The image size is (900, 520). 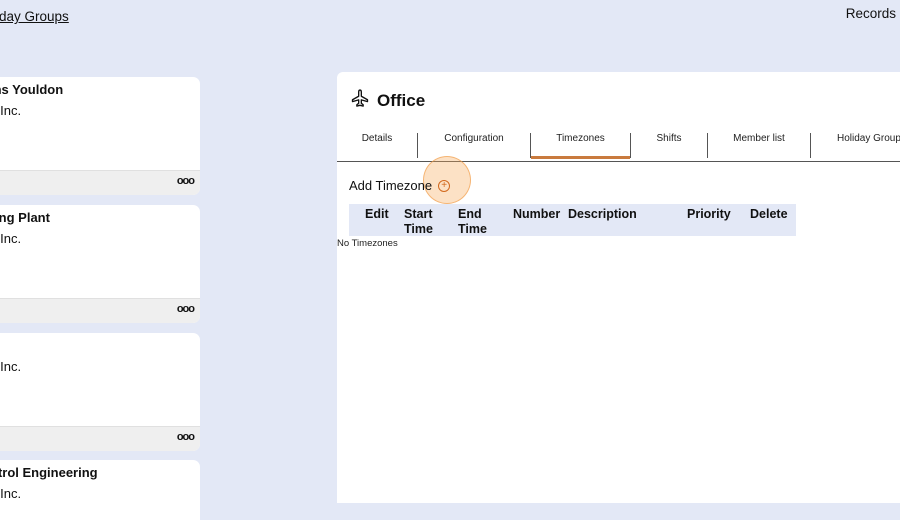 What do you see at coordinates (100, 392) in the screenshot?
I see `list-card: y Inc. ooo` at bounding box center [100, 392].